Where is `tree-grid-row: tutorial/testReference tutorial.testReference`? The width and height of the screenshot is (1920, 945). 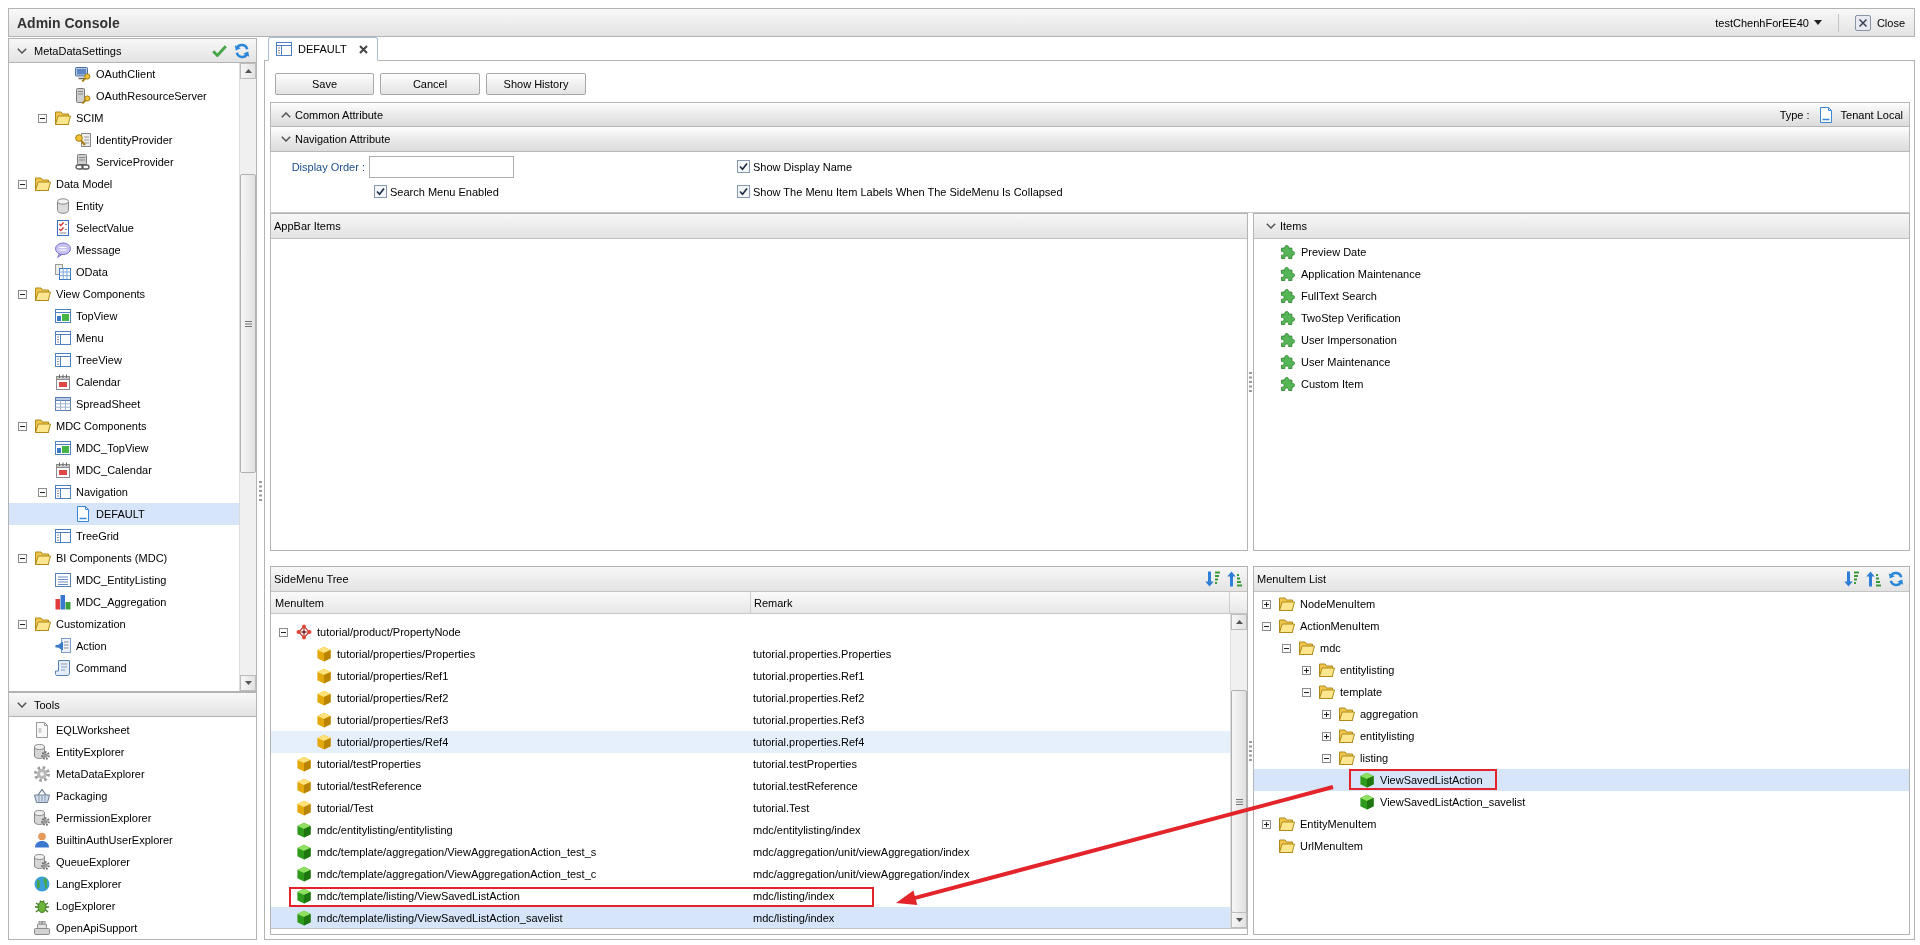 tree-grid-row: tutorial/testReference tutorial.testReference is located at coordinates (750, 786).